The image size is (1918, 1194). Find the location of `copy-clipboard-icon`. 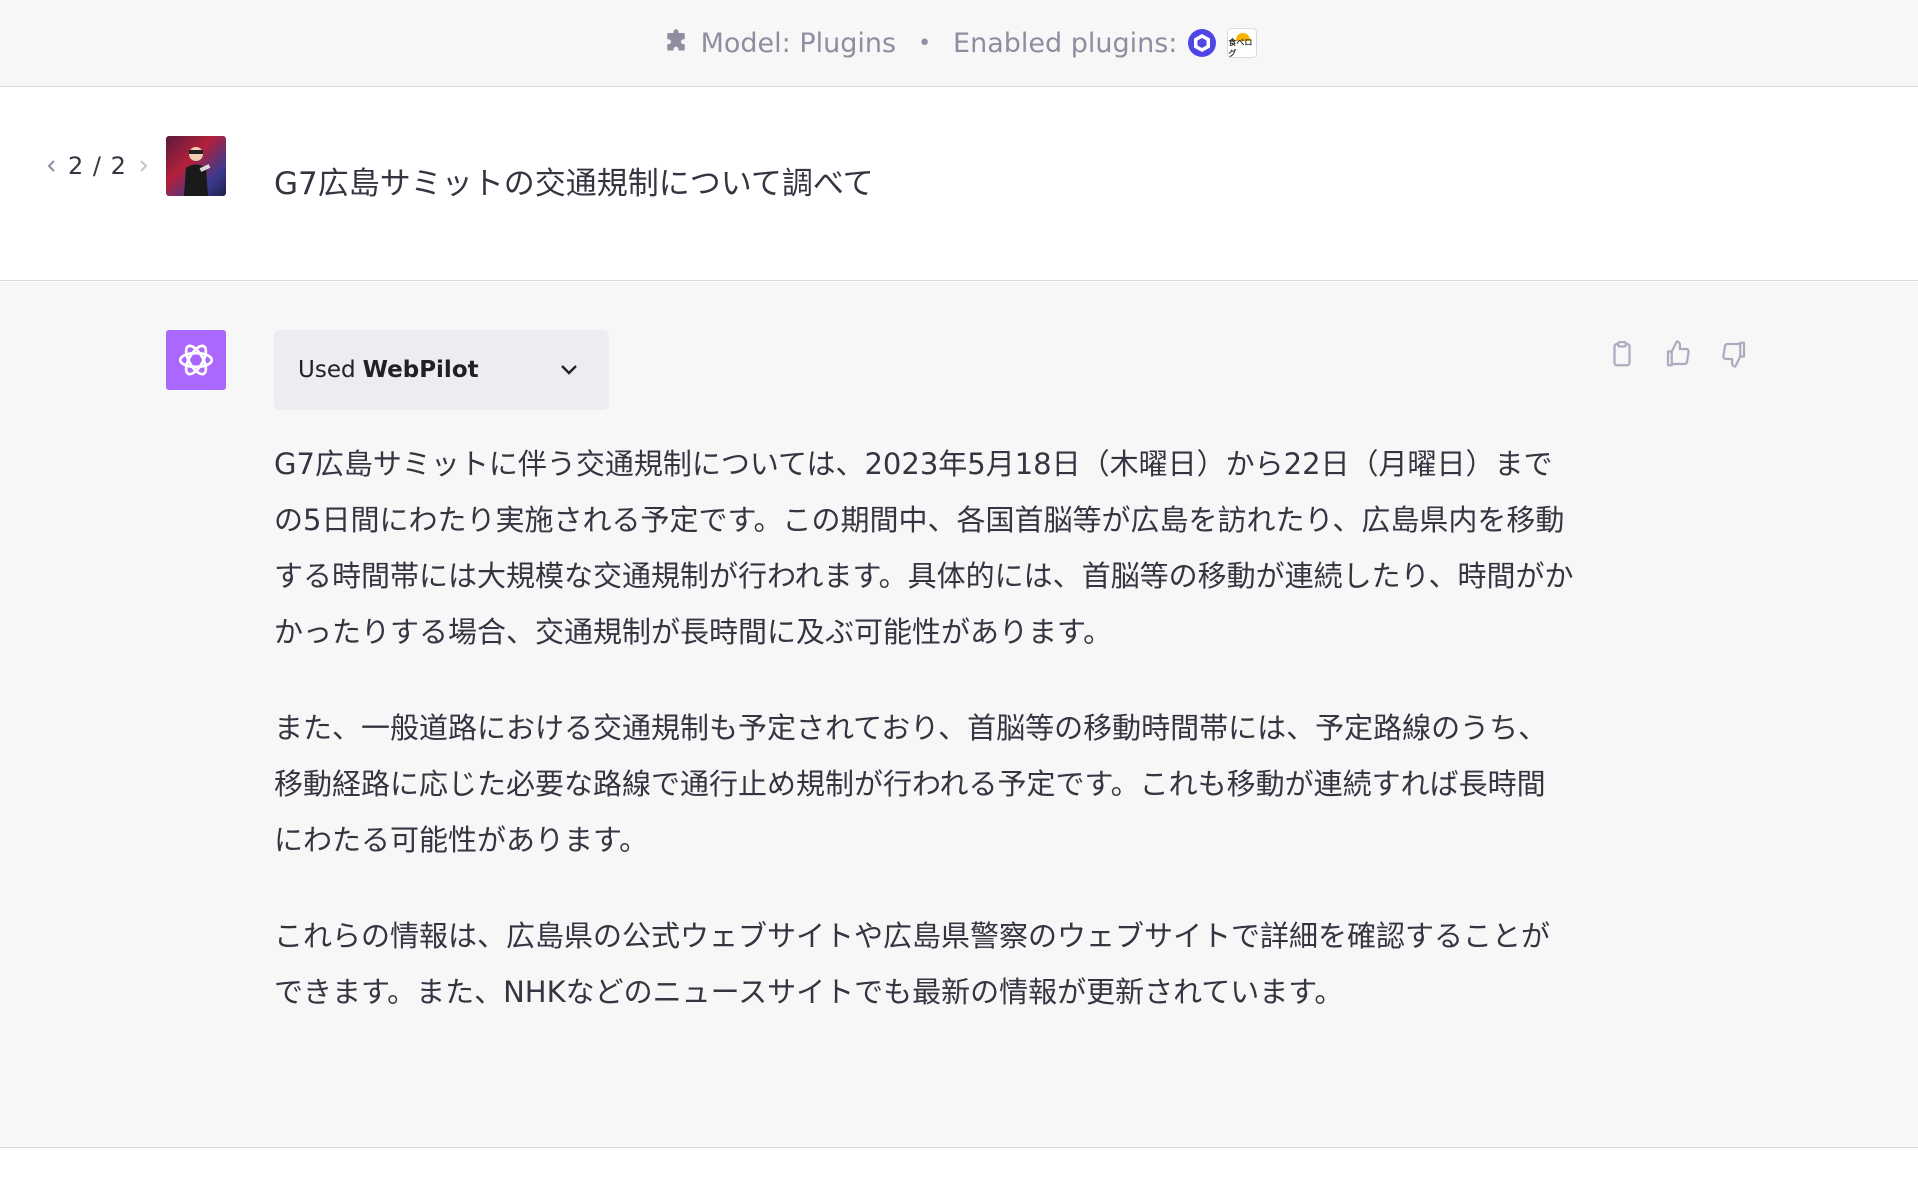

copy-clipboard-icon is located at coordinates (1622, 354).